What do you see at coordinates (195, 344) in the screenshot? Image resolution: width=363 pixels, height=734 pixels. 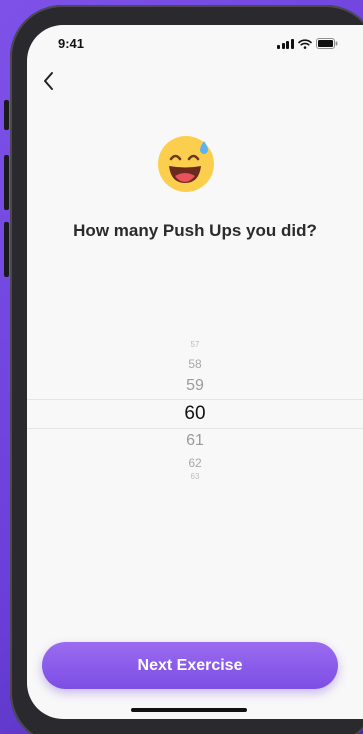 I see `picker-item: 57` at bounding box center [195, 344].